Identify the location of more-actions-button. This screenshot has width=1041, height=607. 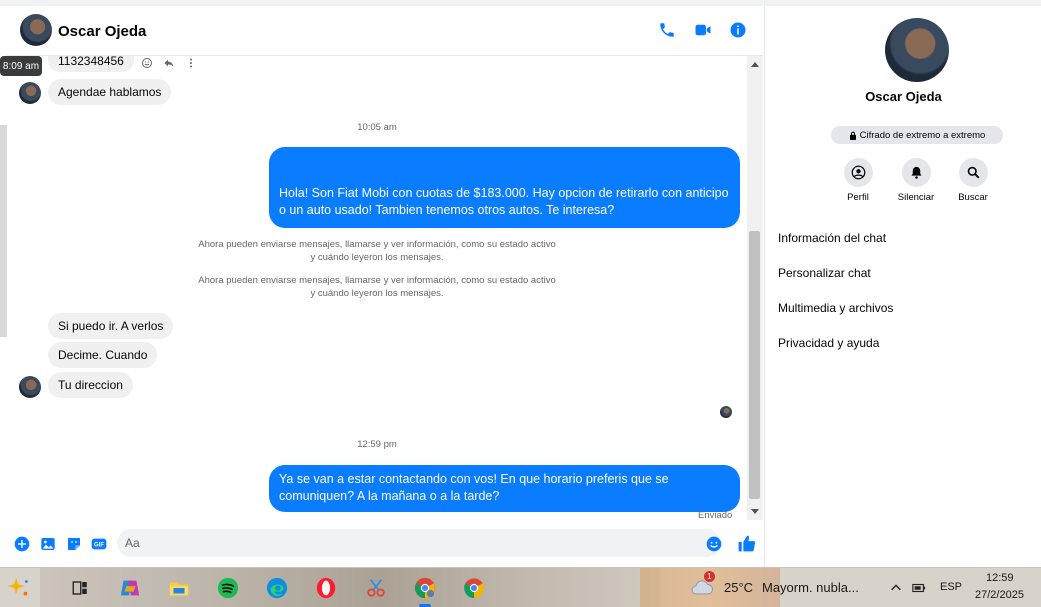
(21, 543).